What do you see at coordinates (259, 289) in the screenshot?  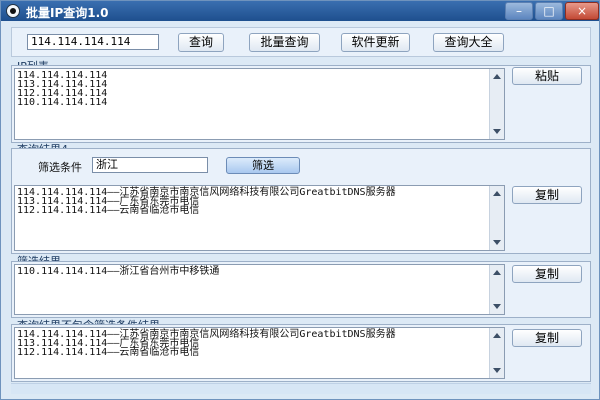 I see `filtered-list-box: 110.114.114.114——浙江省台州市中移铁通` at bounding box center [259, 289].